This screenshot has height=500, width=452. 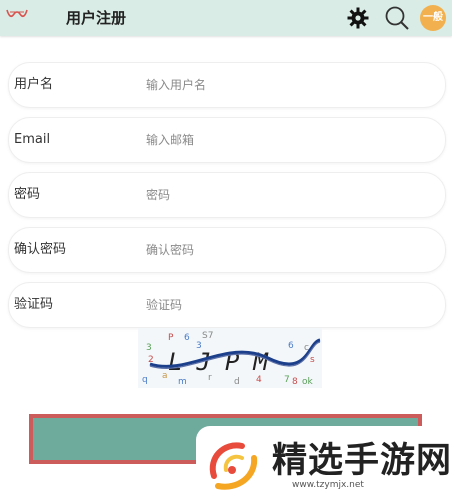 I want to click on password-label: 密码, so click(x=27, y=194).